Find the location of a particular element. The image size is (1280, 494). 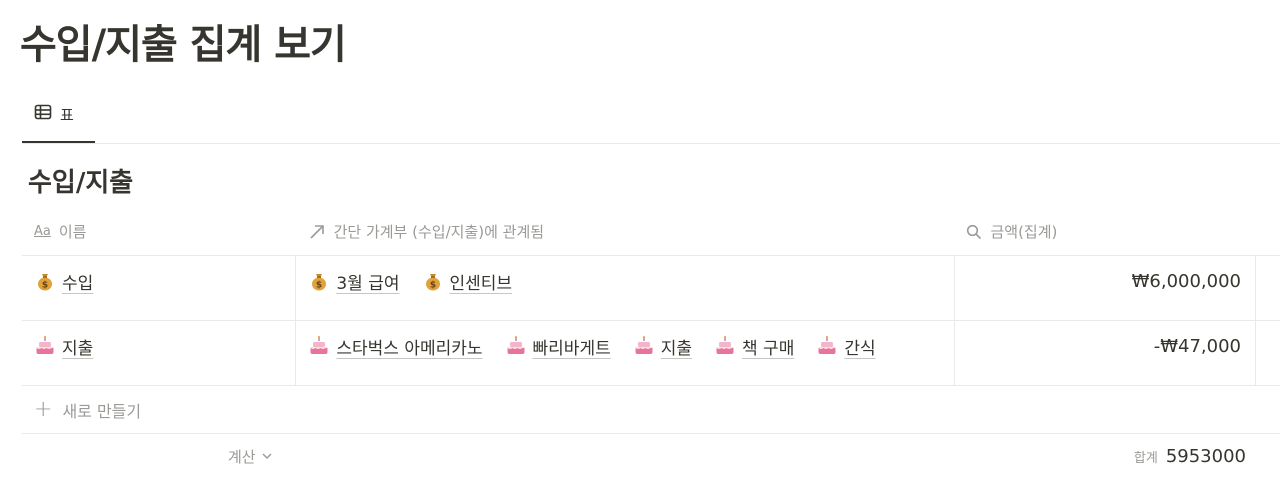

chevron-down-icon is located at coordinates (267, 456).